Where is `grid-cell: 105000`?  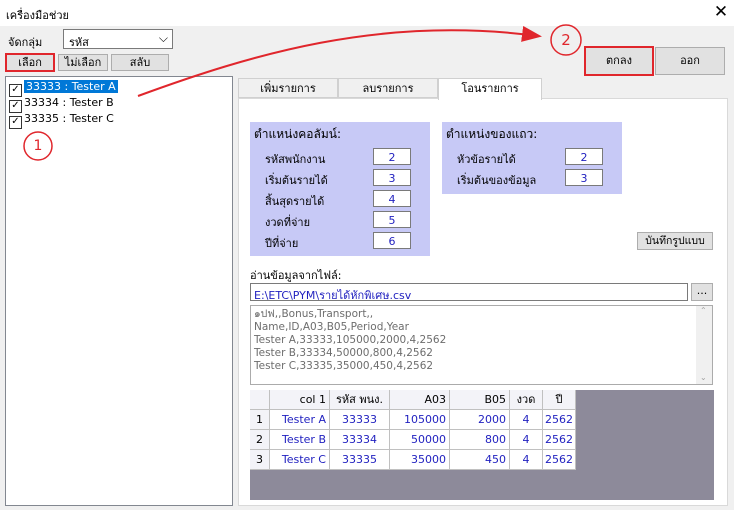
grid-cell: 105000 is located at coordinates (420, 420).